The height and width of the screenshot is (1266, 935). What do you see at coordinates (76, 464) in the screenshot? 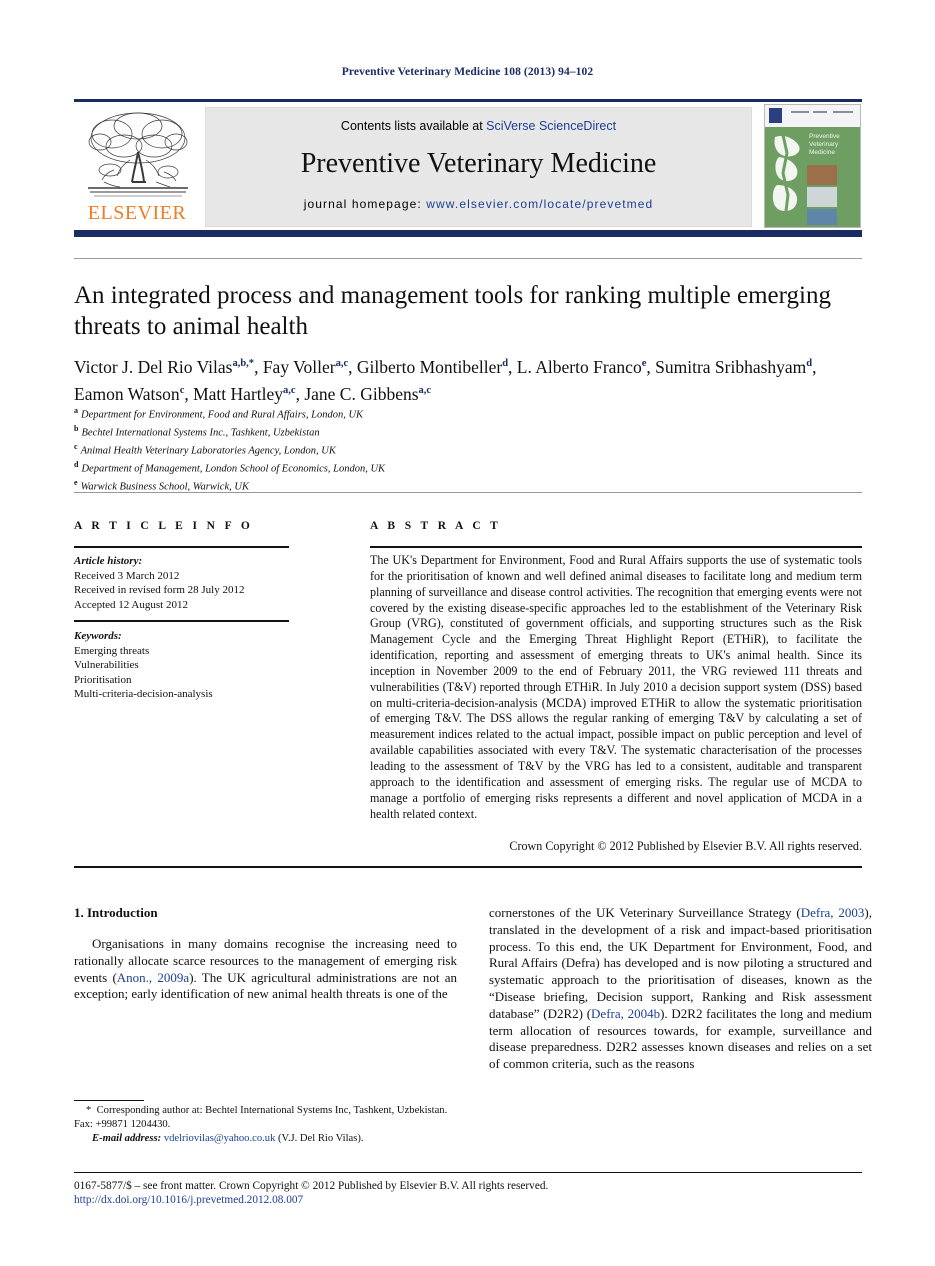
I see `affiliation-marker: d` at bounding box center [76, 464].